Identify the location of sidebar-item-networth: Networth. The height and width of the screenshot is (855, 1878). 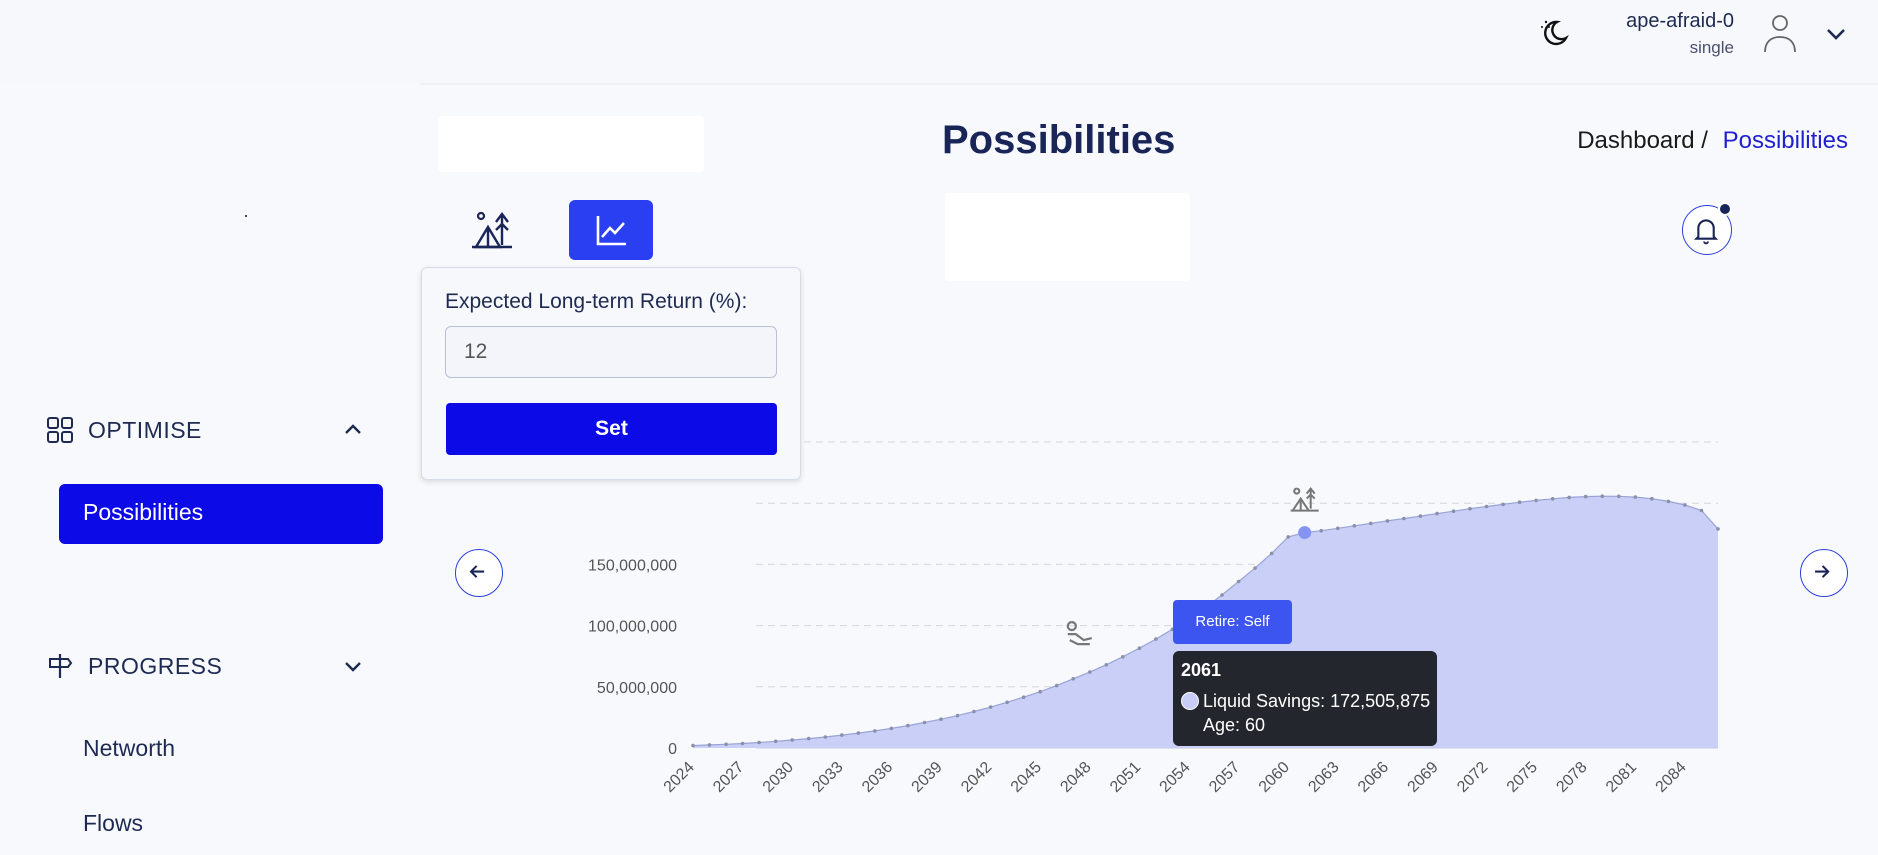
(129, 748).